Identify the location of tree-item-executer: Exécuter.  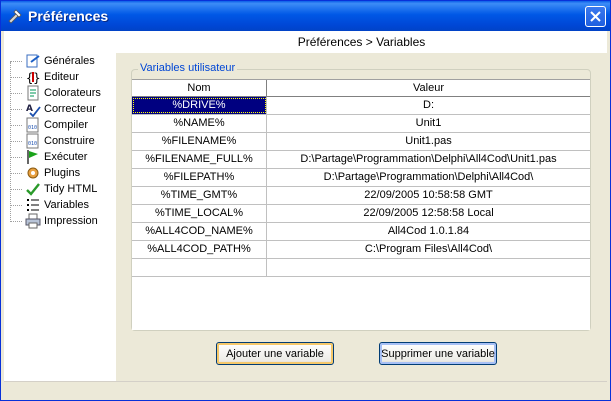
(48, 157).